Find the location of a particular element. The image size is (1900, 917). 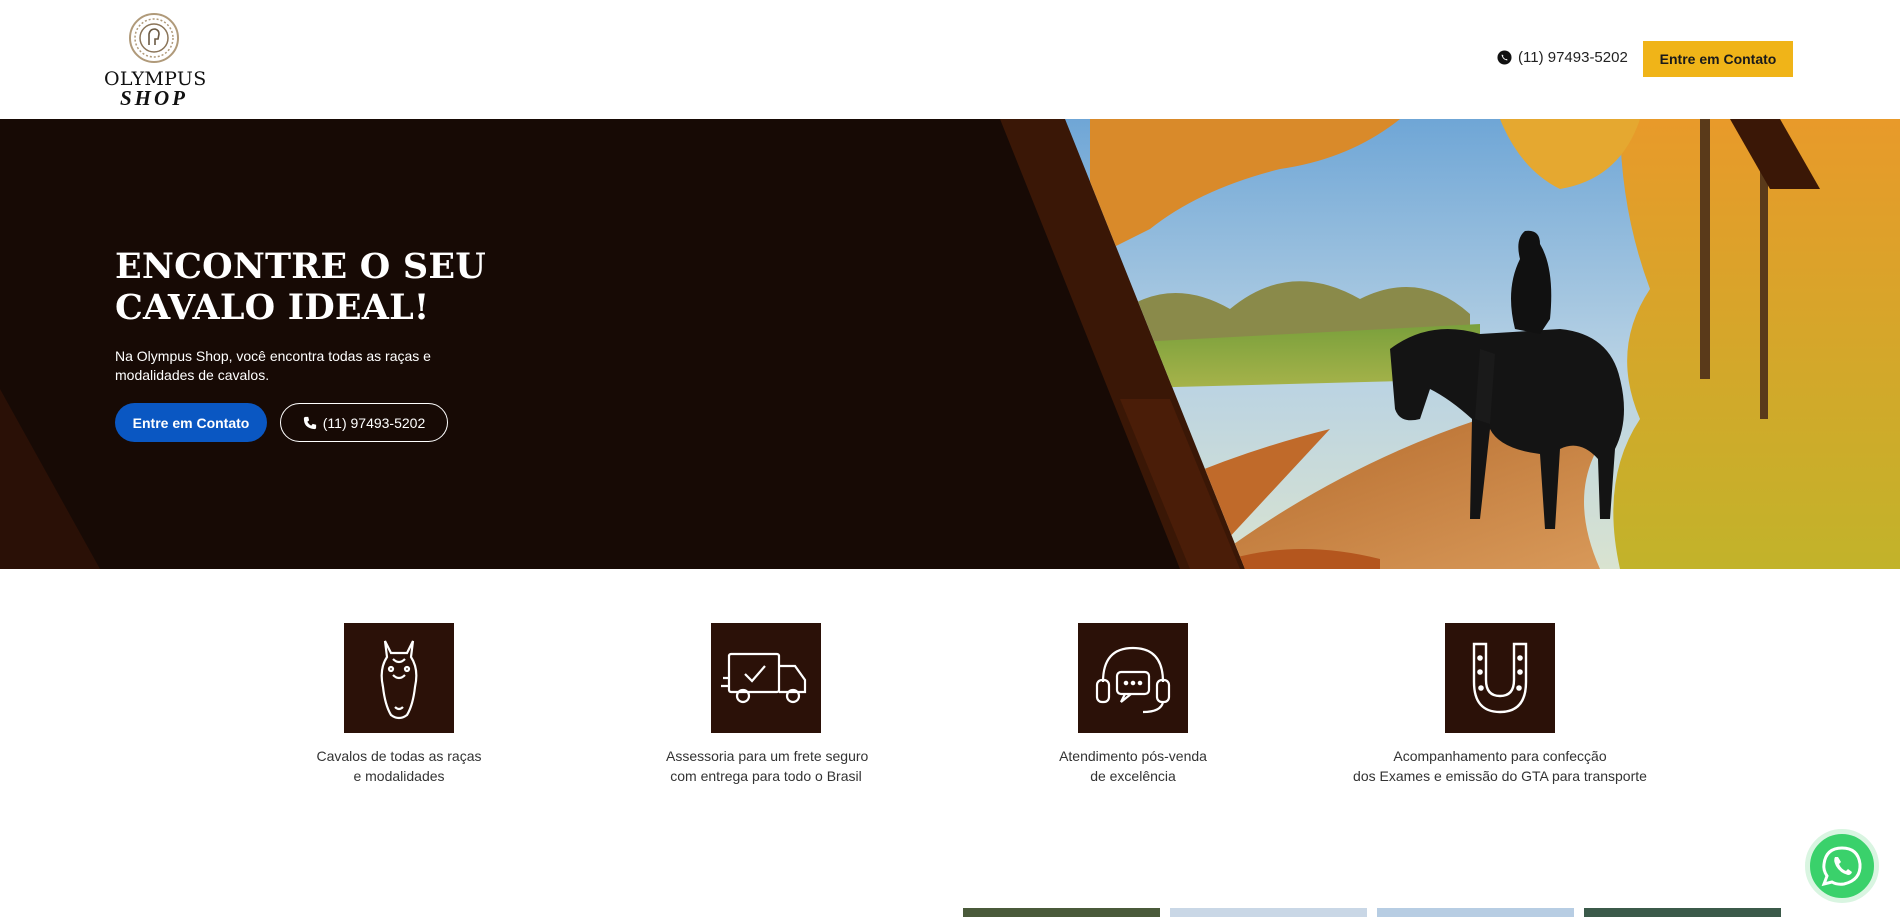

logo-text-shop: SHOP is located at coordinates (153, 98).